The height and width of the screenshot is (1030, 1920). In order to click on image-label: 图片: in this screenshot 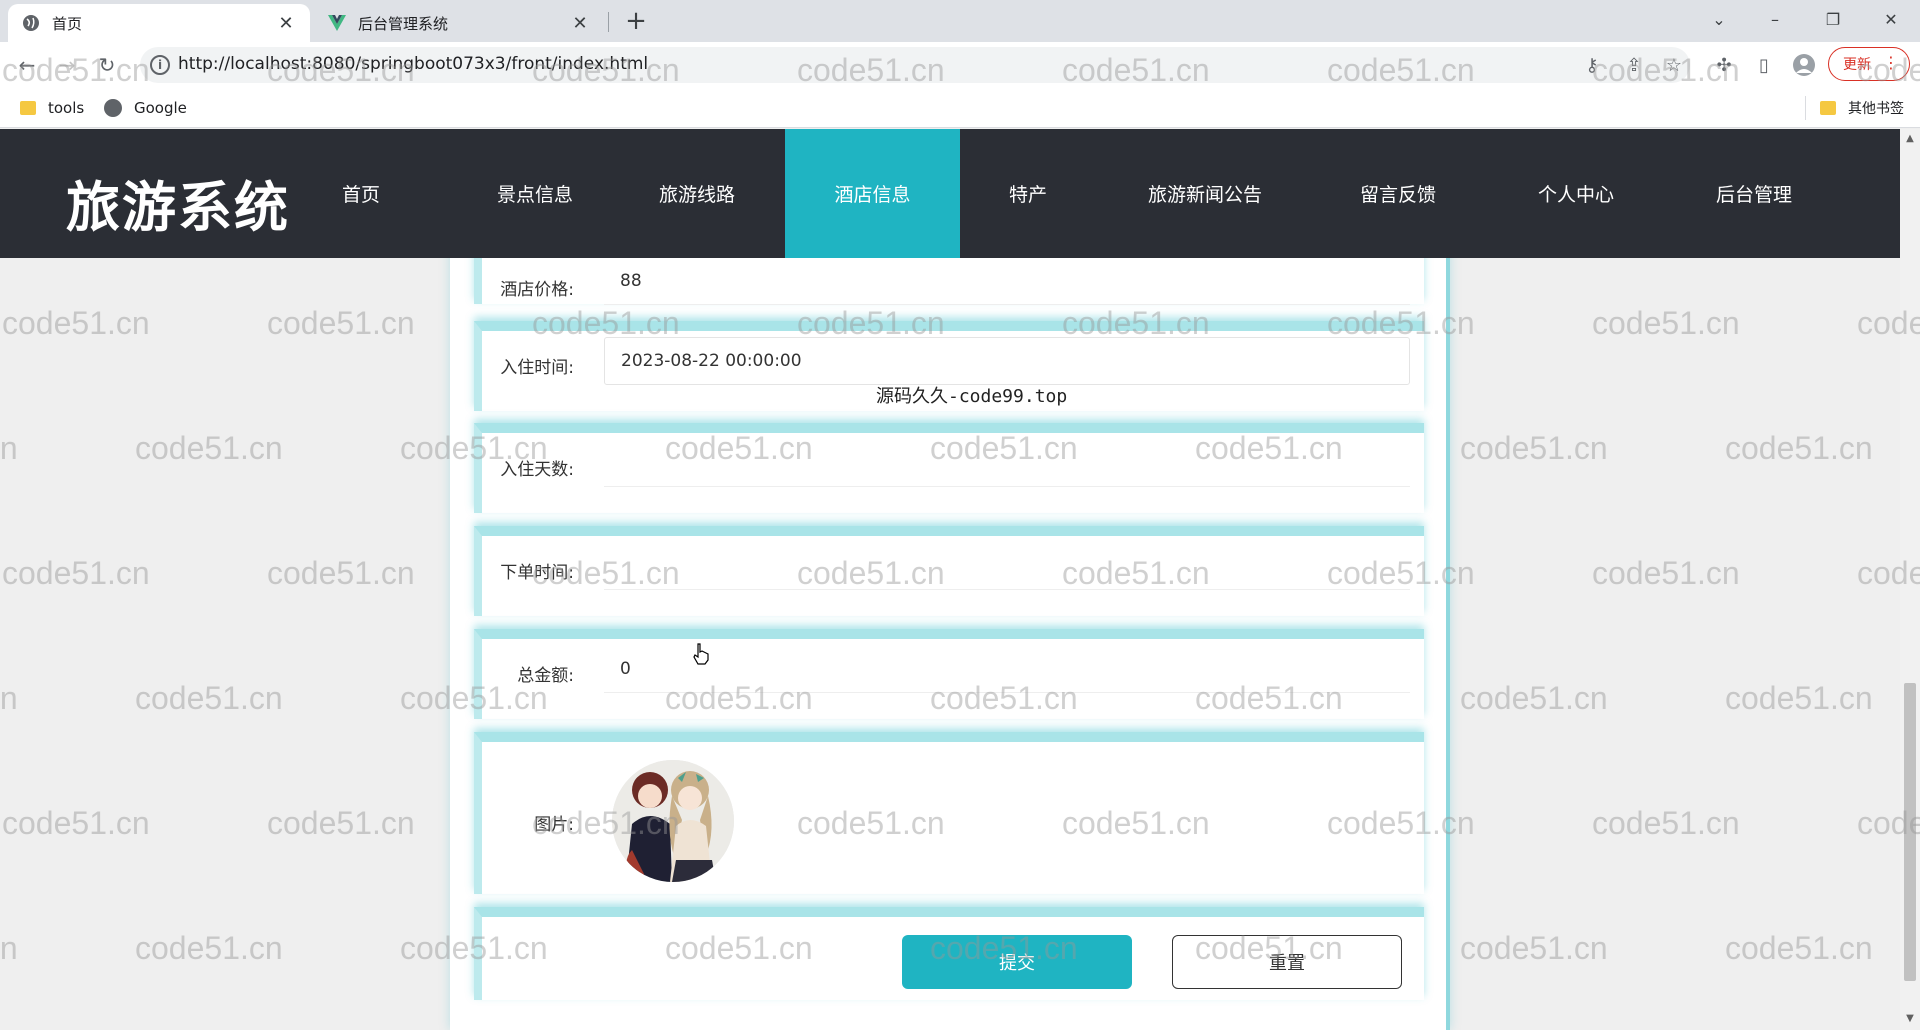, I will do `click(554, 825)`.